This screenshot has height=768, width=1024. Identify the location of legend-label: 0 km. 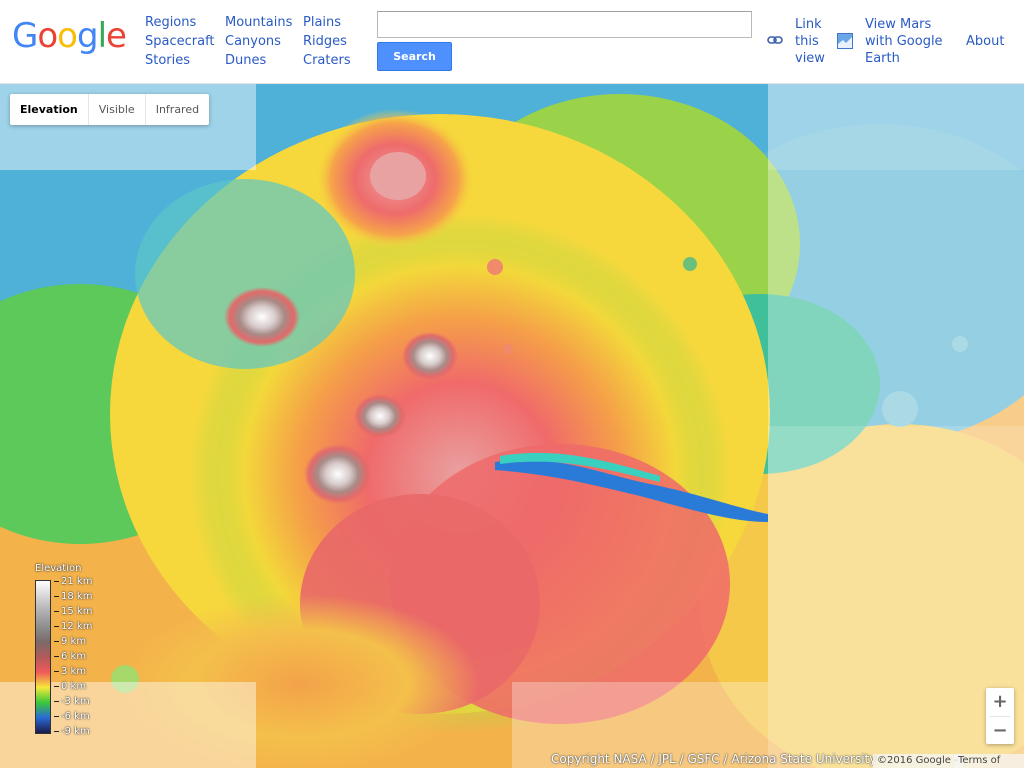
(73, 686).